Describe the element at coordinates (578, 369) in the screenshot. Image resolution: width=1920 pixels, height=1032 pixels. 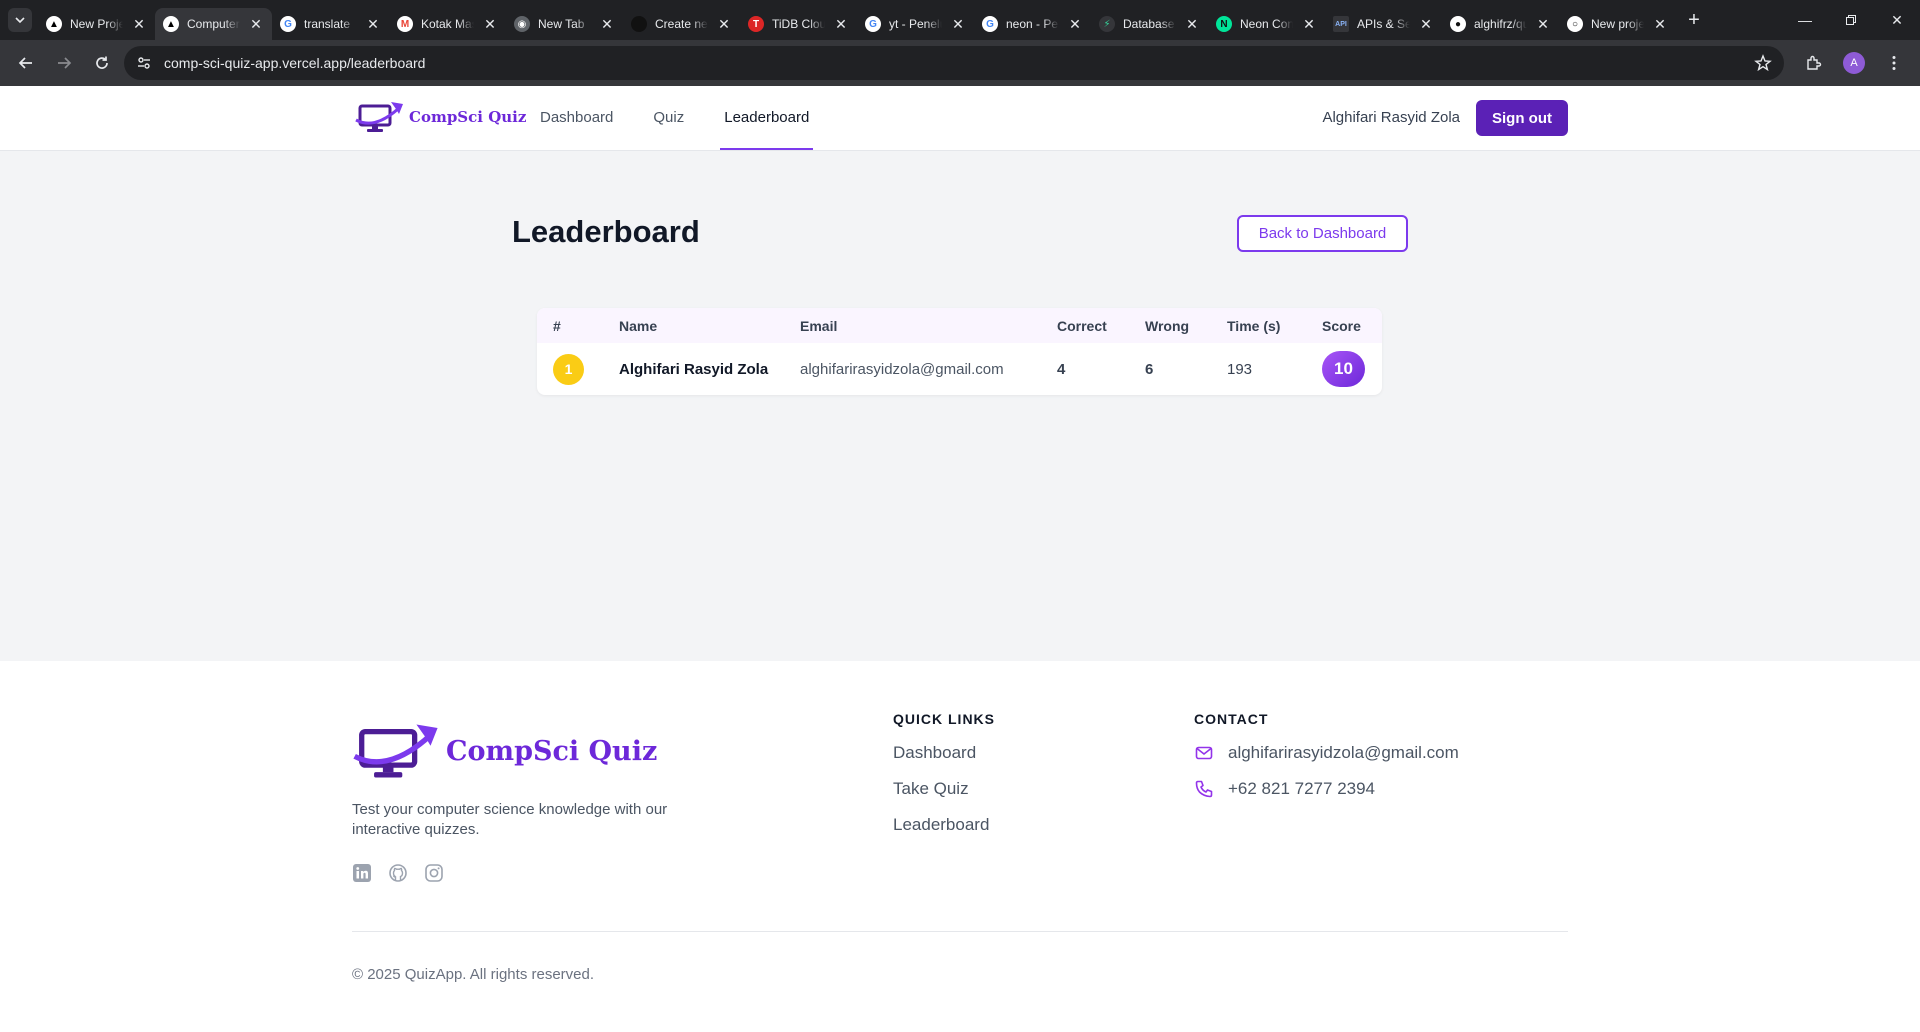
I see `rank-cell: 1` at that location.